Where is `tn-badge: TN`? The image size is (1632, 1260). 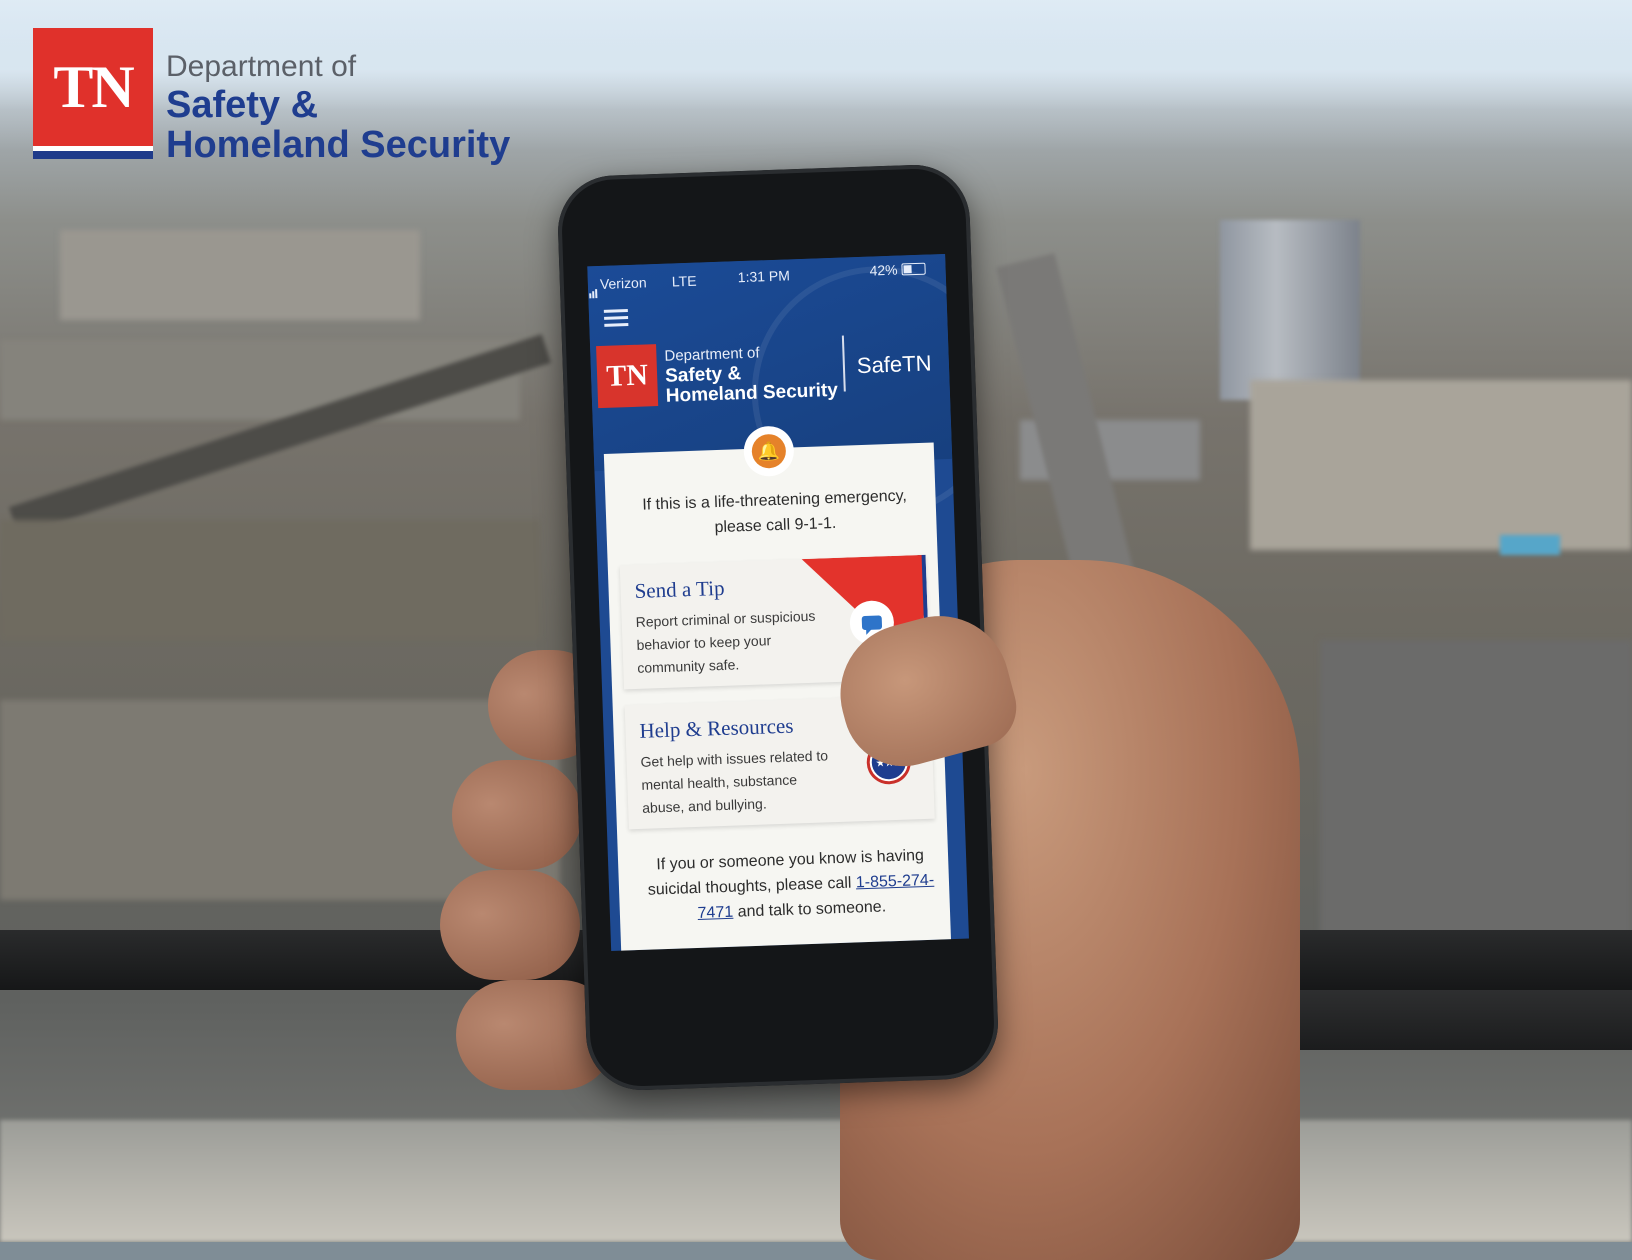
tn-badge: TN is located at coordinates (93, 87).